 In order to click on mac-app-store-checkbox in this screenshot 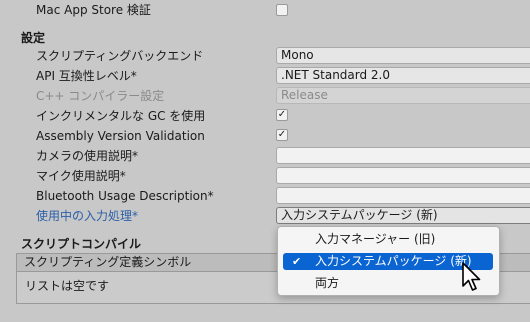, I will do `click(282, 10)`.